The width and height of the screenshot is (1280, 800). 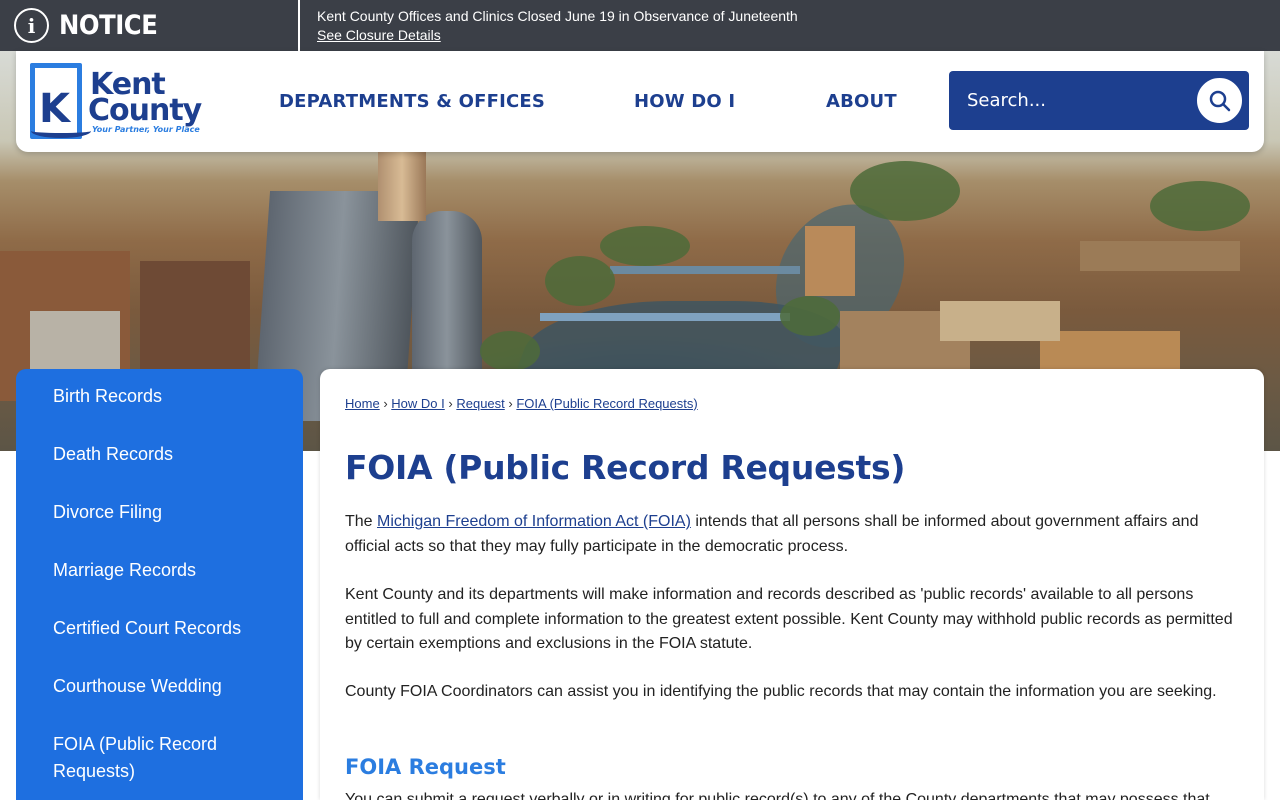 What do you see at coordinates (173, 396) in the screenshot?
I see `sidebar-item-birth-records: Birth Records` at bounding box center [173, 396].